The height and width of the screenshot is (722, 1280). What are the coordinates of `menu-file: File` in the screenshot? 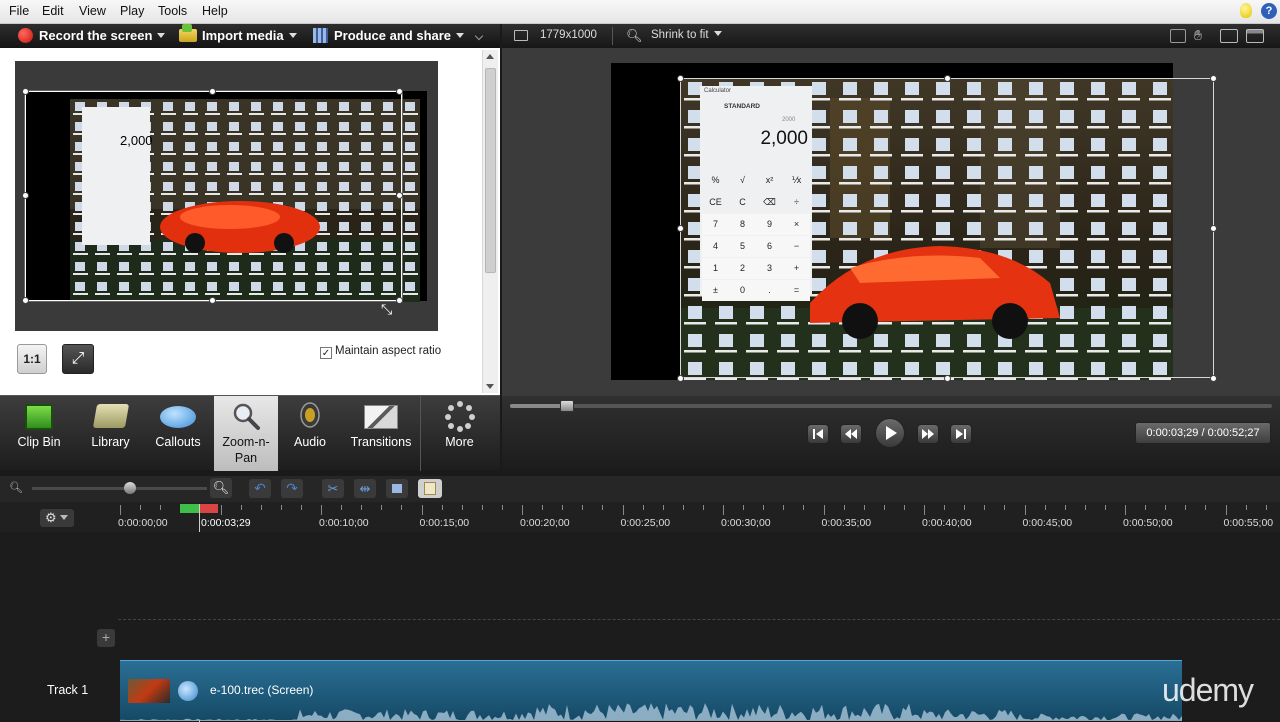 It's located at (19, 11).